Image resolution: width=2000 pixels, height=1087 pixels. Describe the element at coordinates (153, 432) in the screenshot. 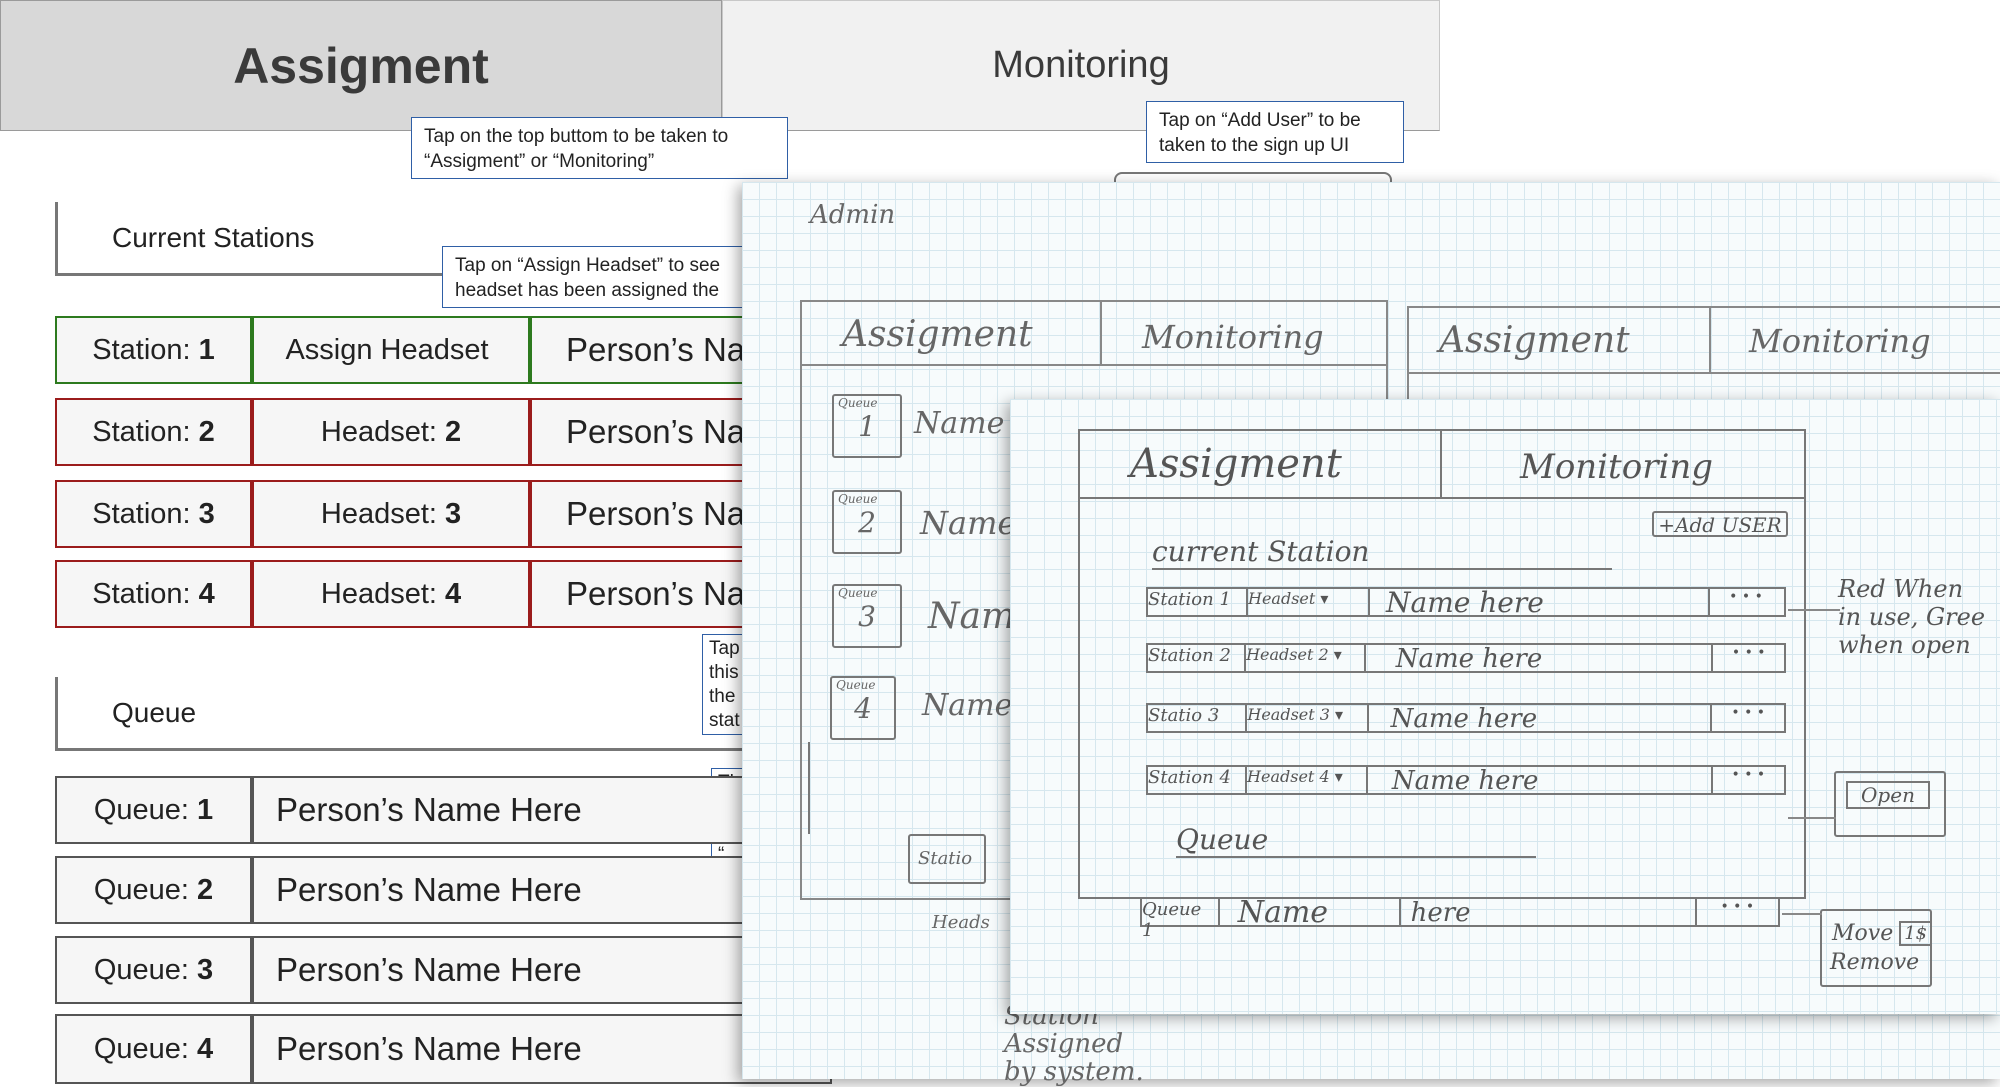

I see `station-number-cell: Station: 2` at that location.